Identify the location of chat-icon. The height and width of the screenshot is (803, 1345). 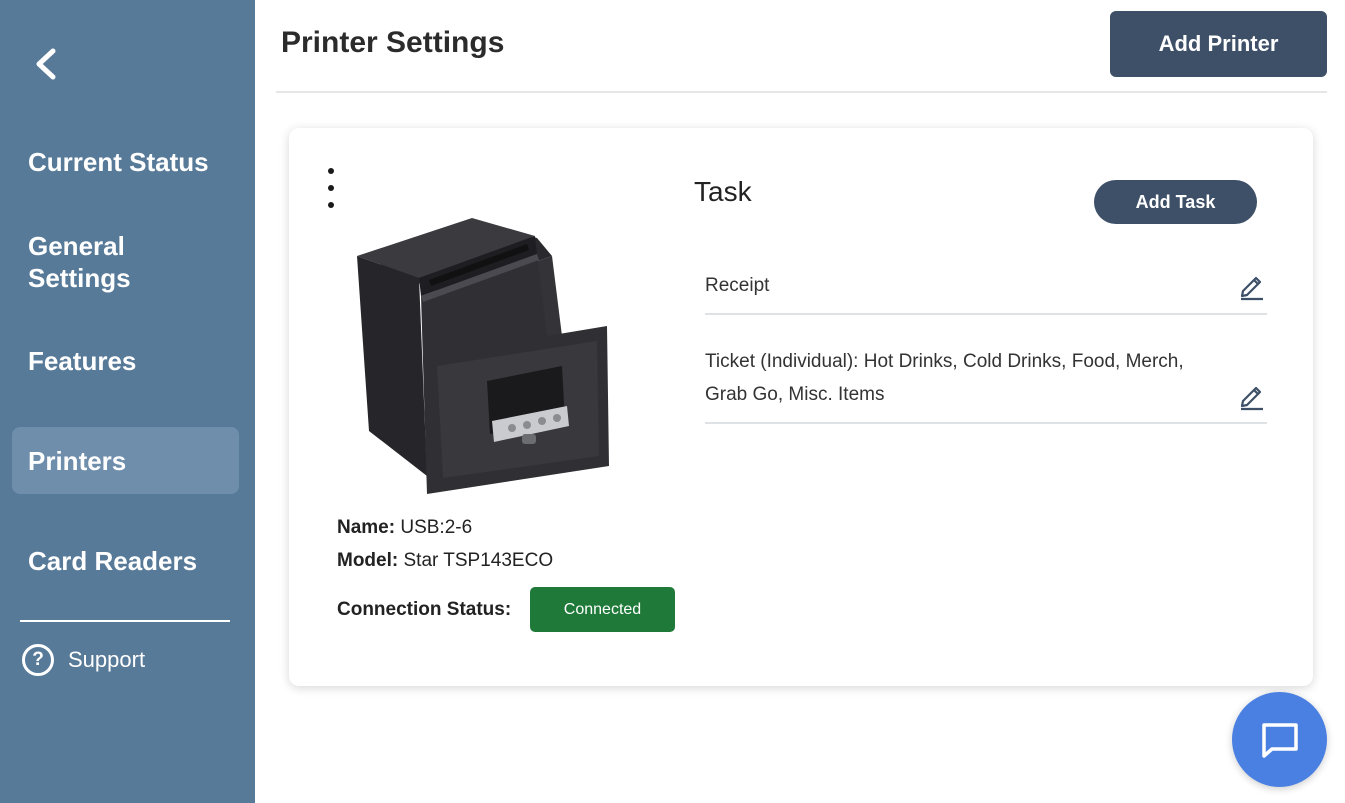
(1279, 740).